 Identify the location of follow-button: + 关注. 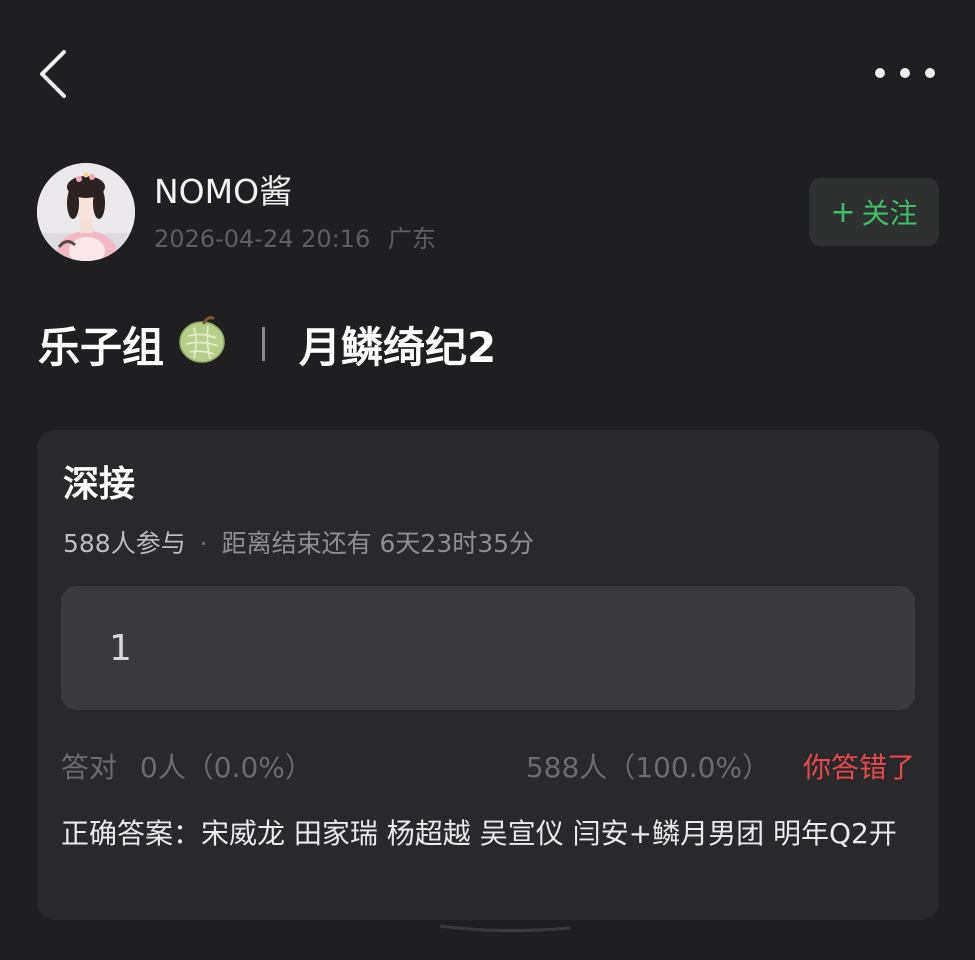
(874, 212).